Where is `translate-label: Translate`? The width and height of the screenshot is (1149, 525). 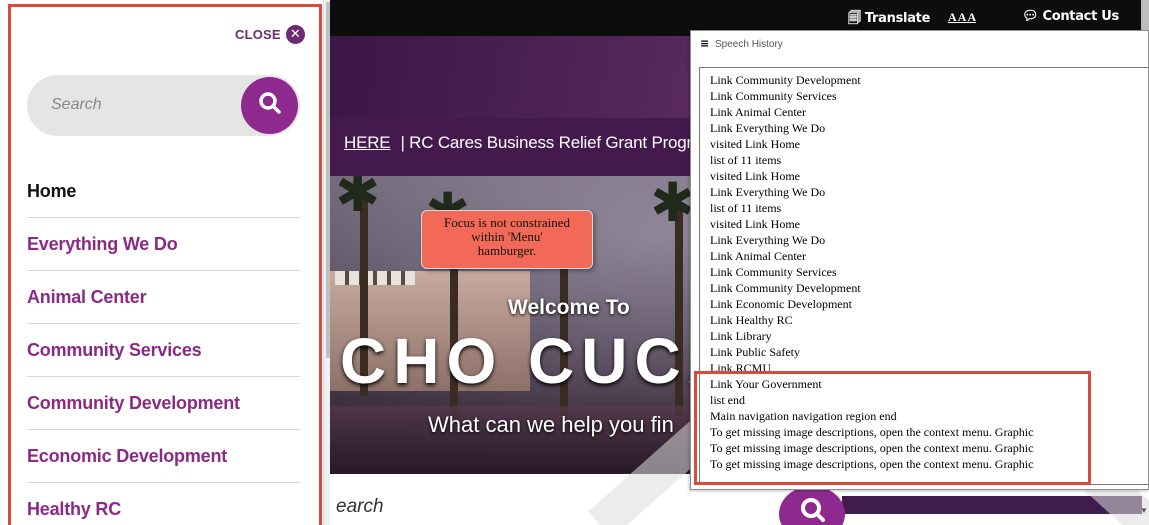 translate-label: Translate is located at coordinates (897, 18).